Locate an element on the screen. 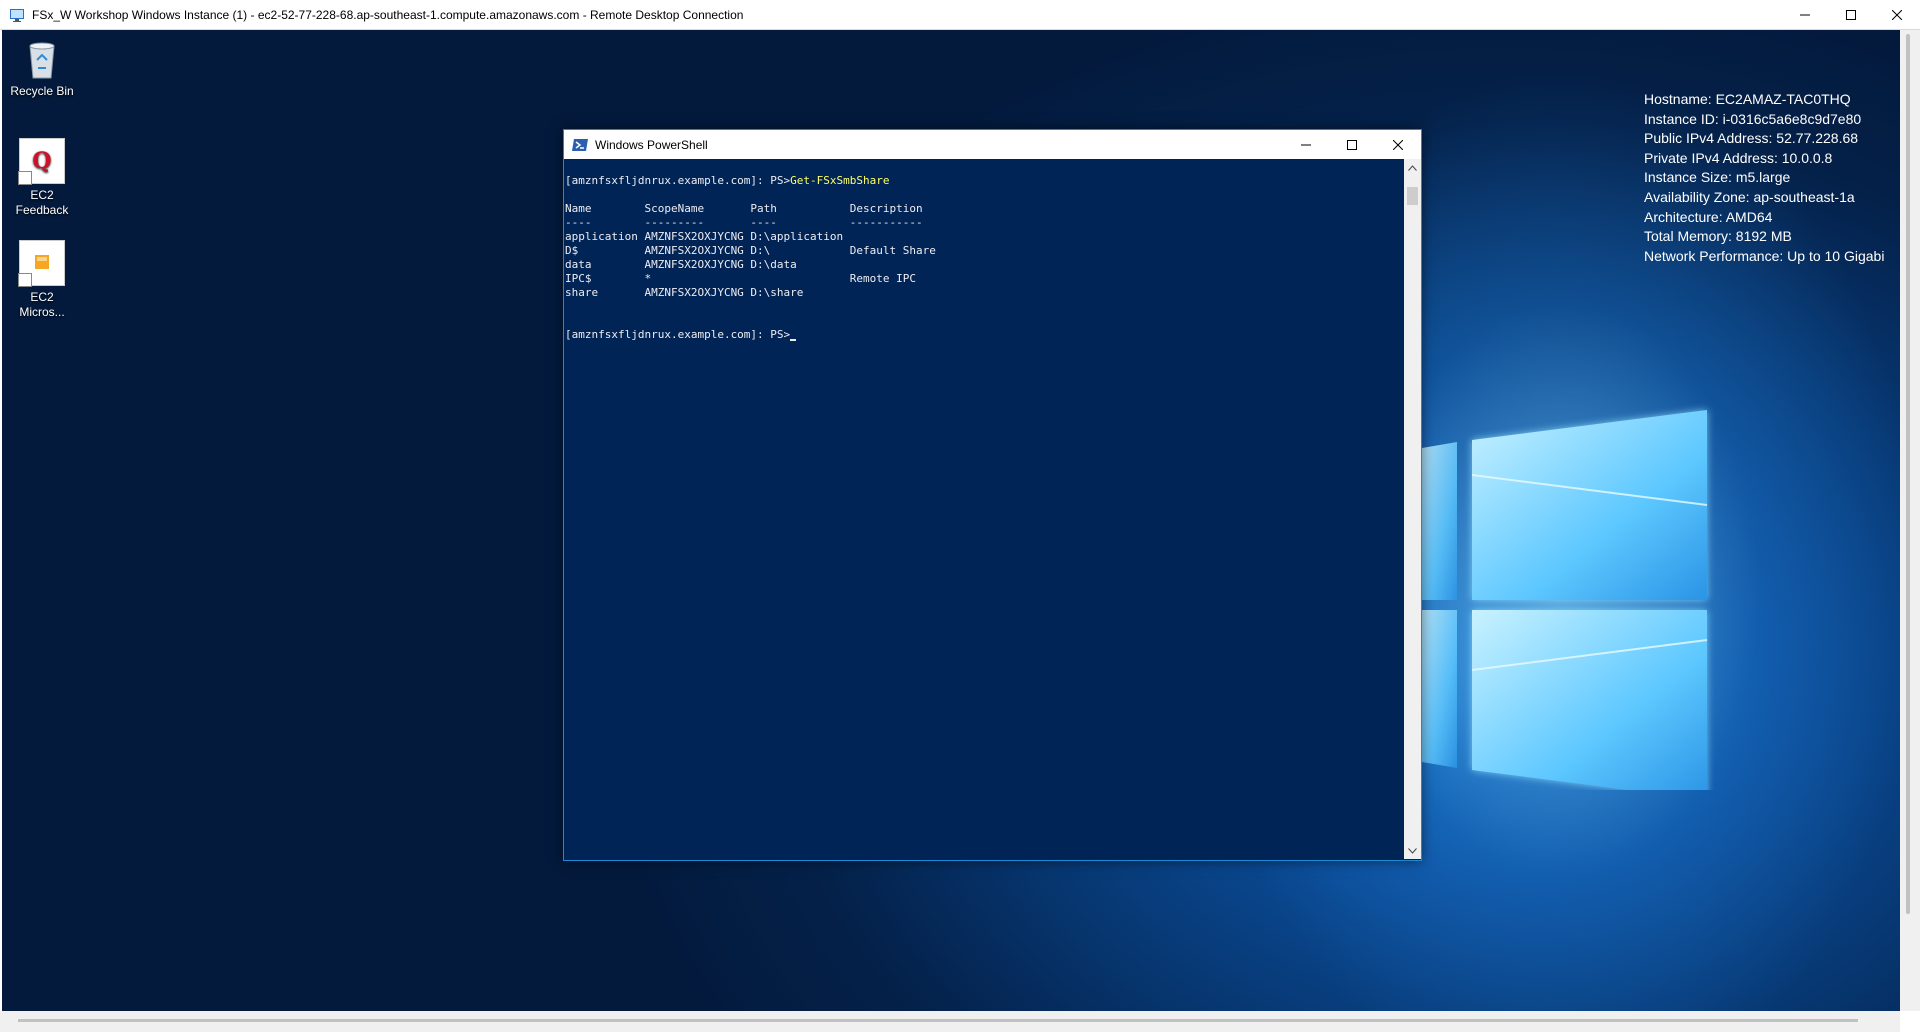 This screenshot has width=1920, height=1032. desktop-icon-ec2-feedback: Q EC2 Feedback is located at coordinates (42, 178).